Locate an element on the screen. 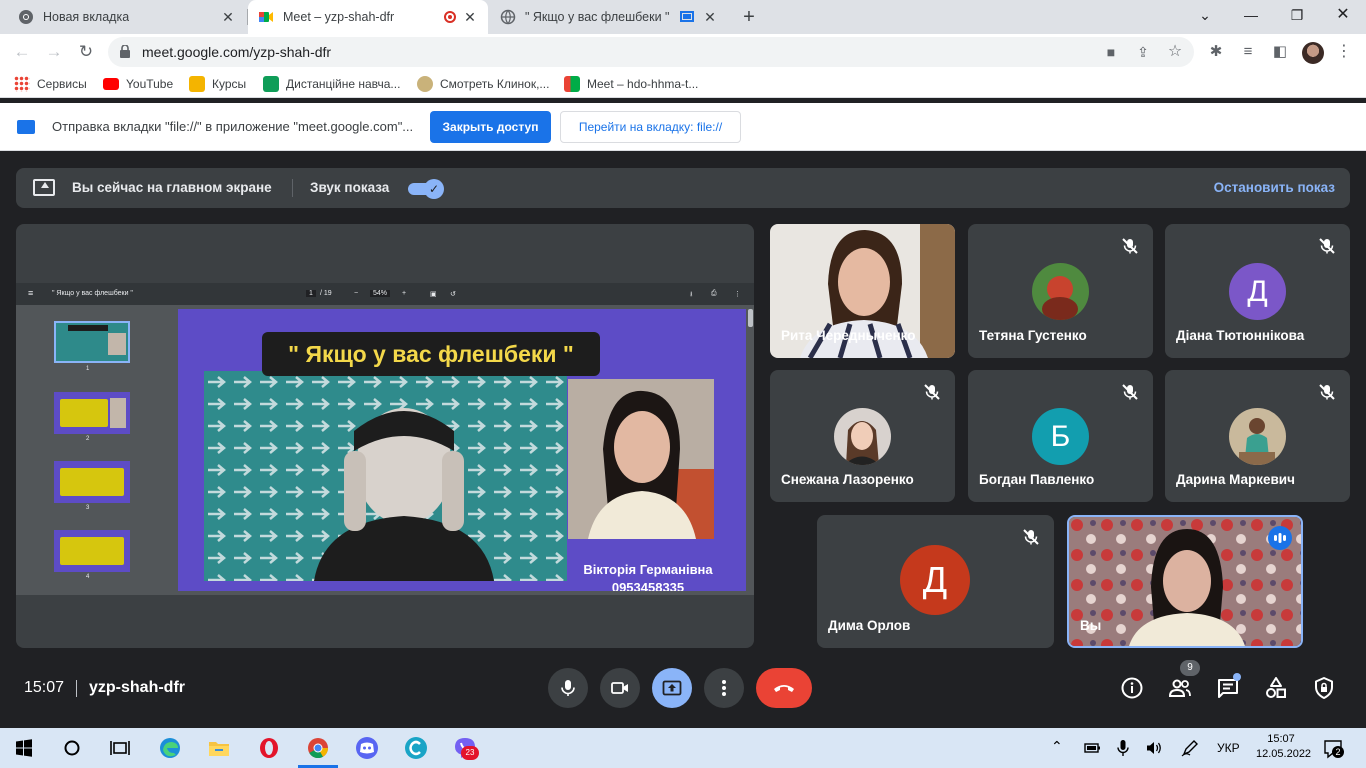 This screenshot has width=1366, height=768. activities-icon is located at coordinates (1276, 687).